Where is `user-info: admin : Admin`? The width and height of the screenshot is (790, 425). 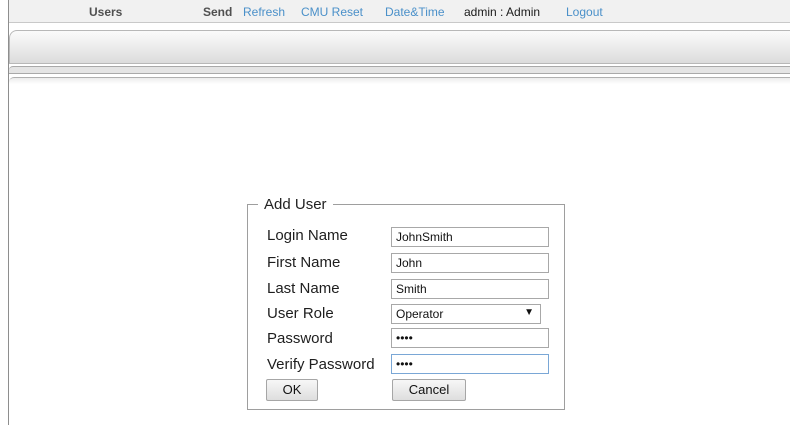
user-info: admin : Admin is located at coordinates (502, 12).